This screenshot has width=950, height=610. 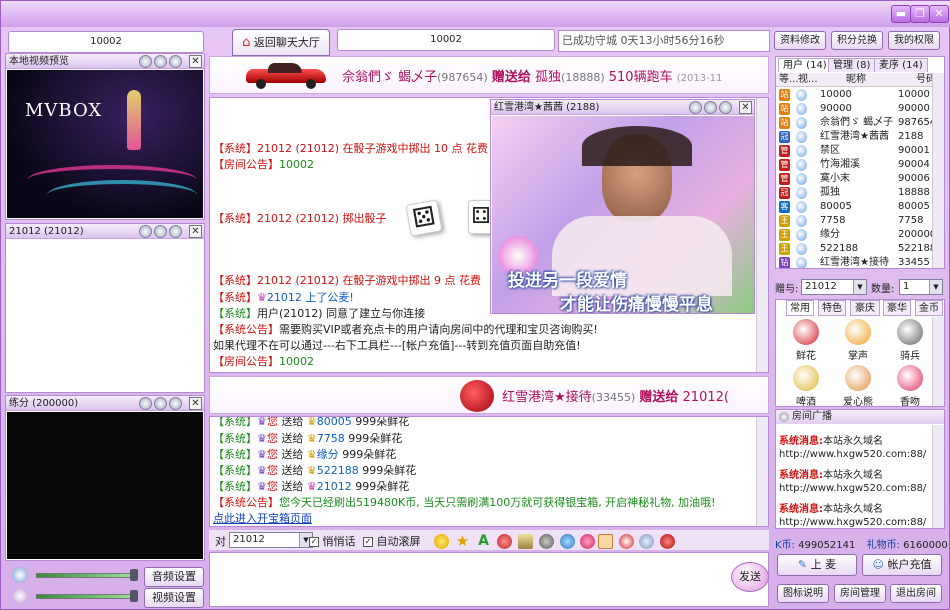 I want to click on user-row: 冠 孤独 18888, so click(x=857, y=193).